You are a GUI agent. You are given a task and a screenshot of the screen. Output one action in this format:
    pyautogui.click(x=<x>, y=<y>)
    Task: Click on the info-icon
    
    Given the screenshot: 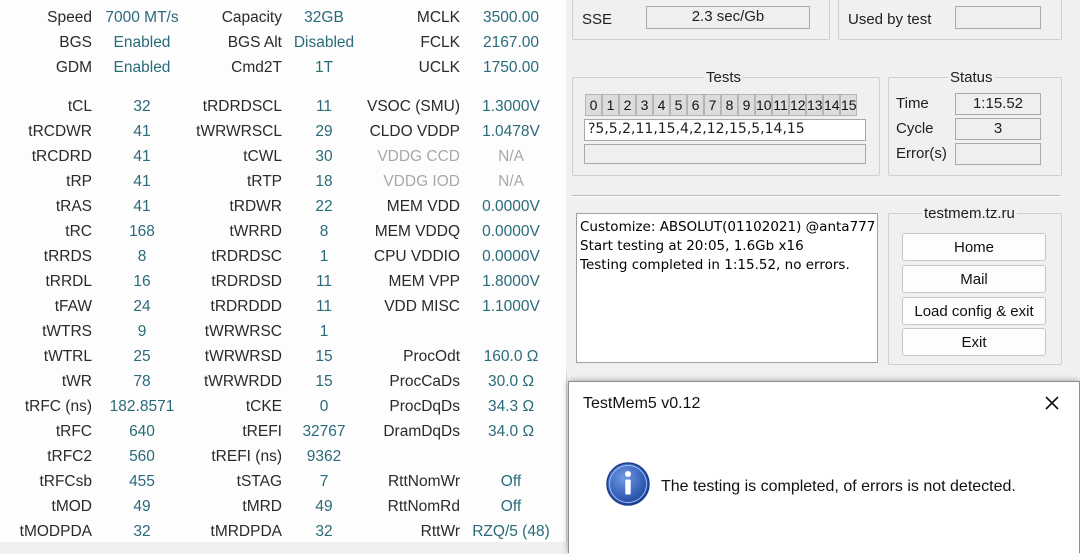 What is the action you would take?
    pyautogui.click(x=628, y=484)
    